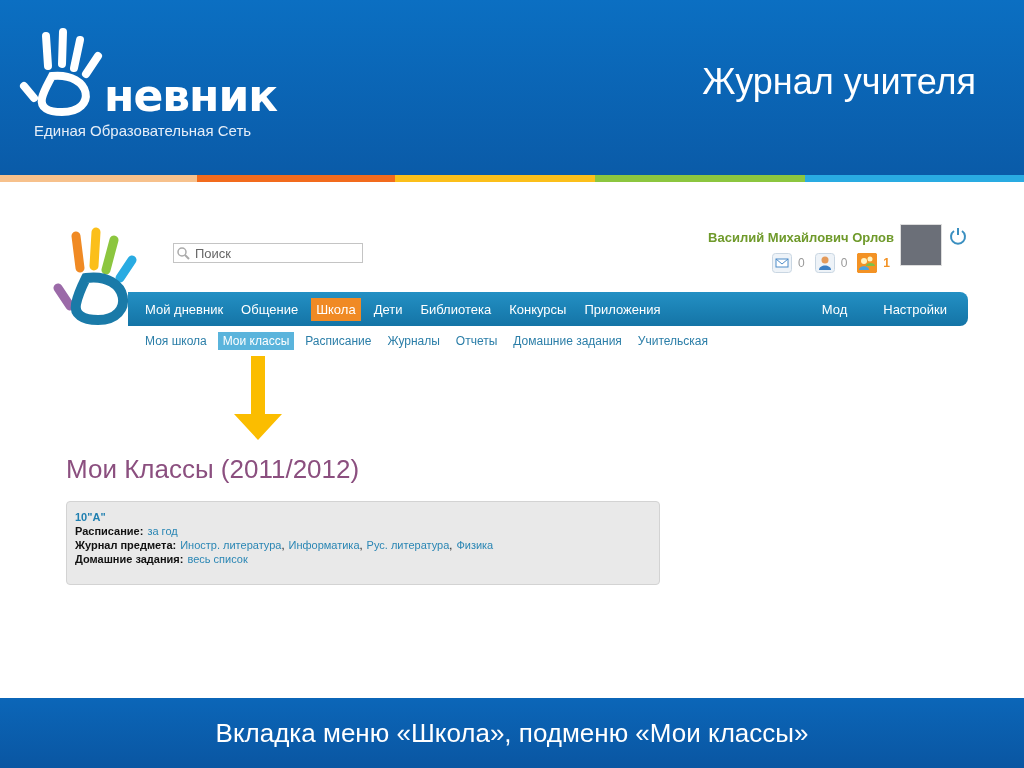 The width and height of the screenshot is (1024, 768). I want to click on menu-tab: Мой дневник, so click(184, 309).